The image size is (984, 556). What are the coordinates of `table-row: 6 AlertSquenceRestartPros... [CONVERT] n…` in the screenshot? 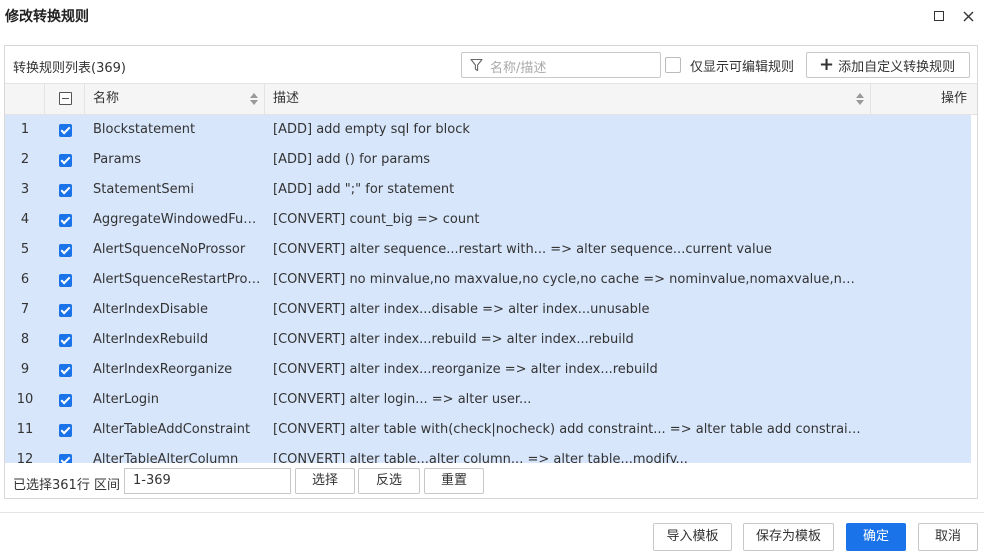 It's located at (488, 280).